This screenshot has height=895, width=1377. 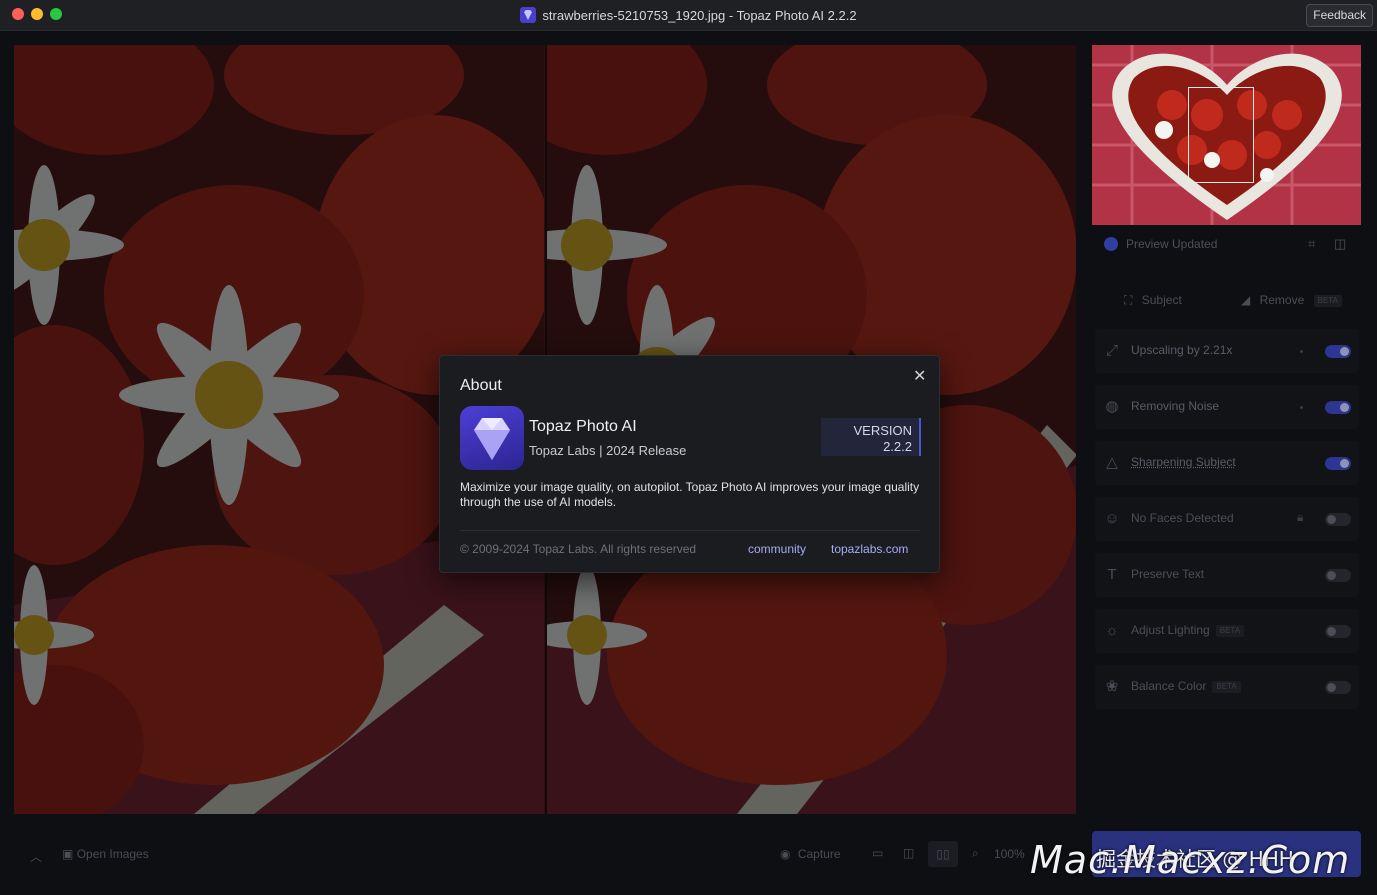 I want to click on gem-icon, so click(x=492, y=439).